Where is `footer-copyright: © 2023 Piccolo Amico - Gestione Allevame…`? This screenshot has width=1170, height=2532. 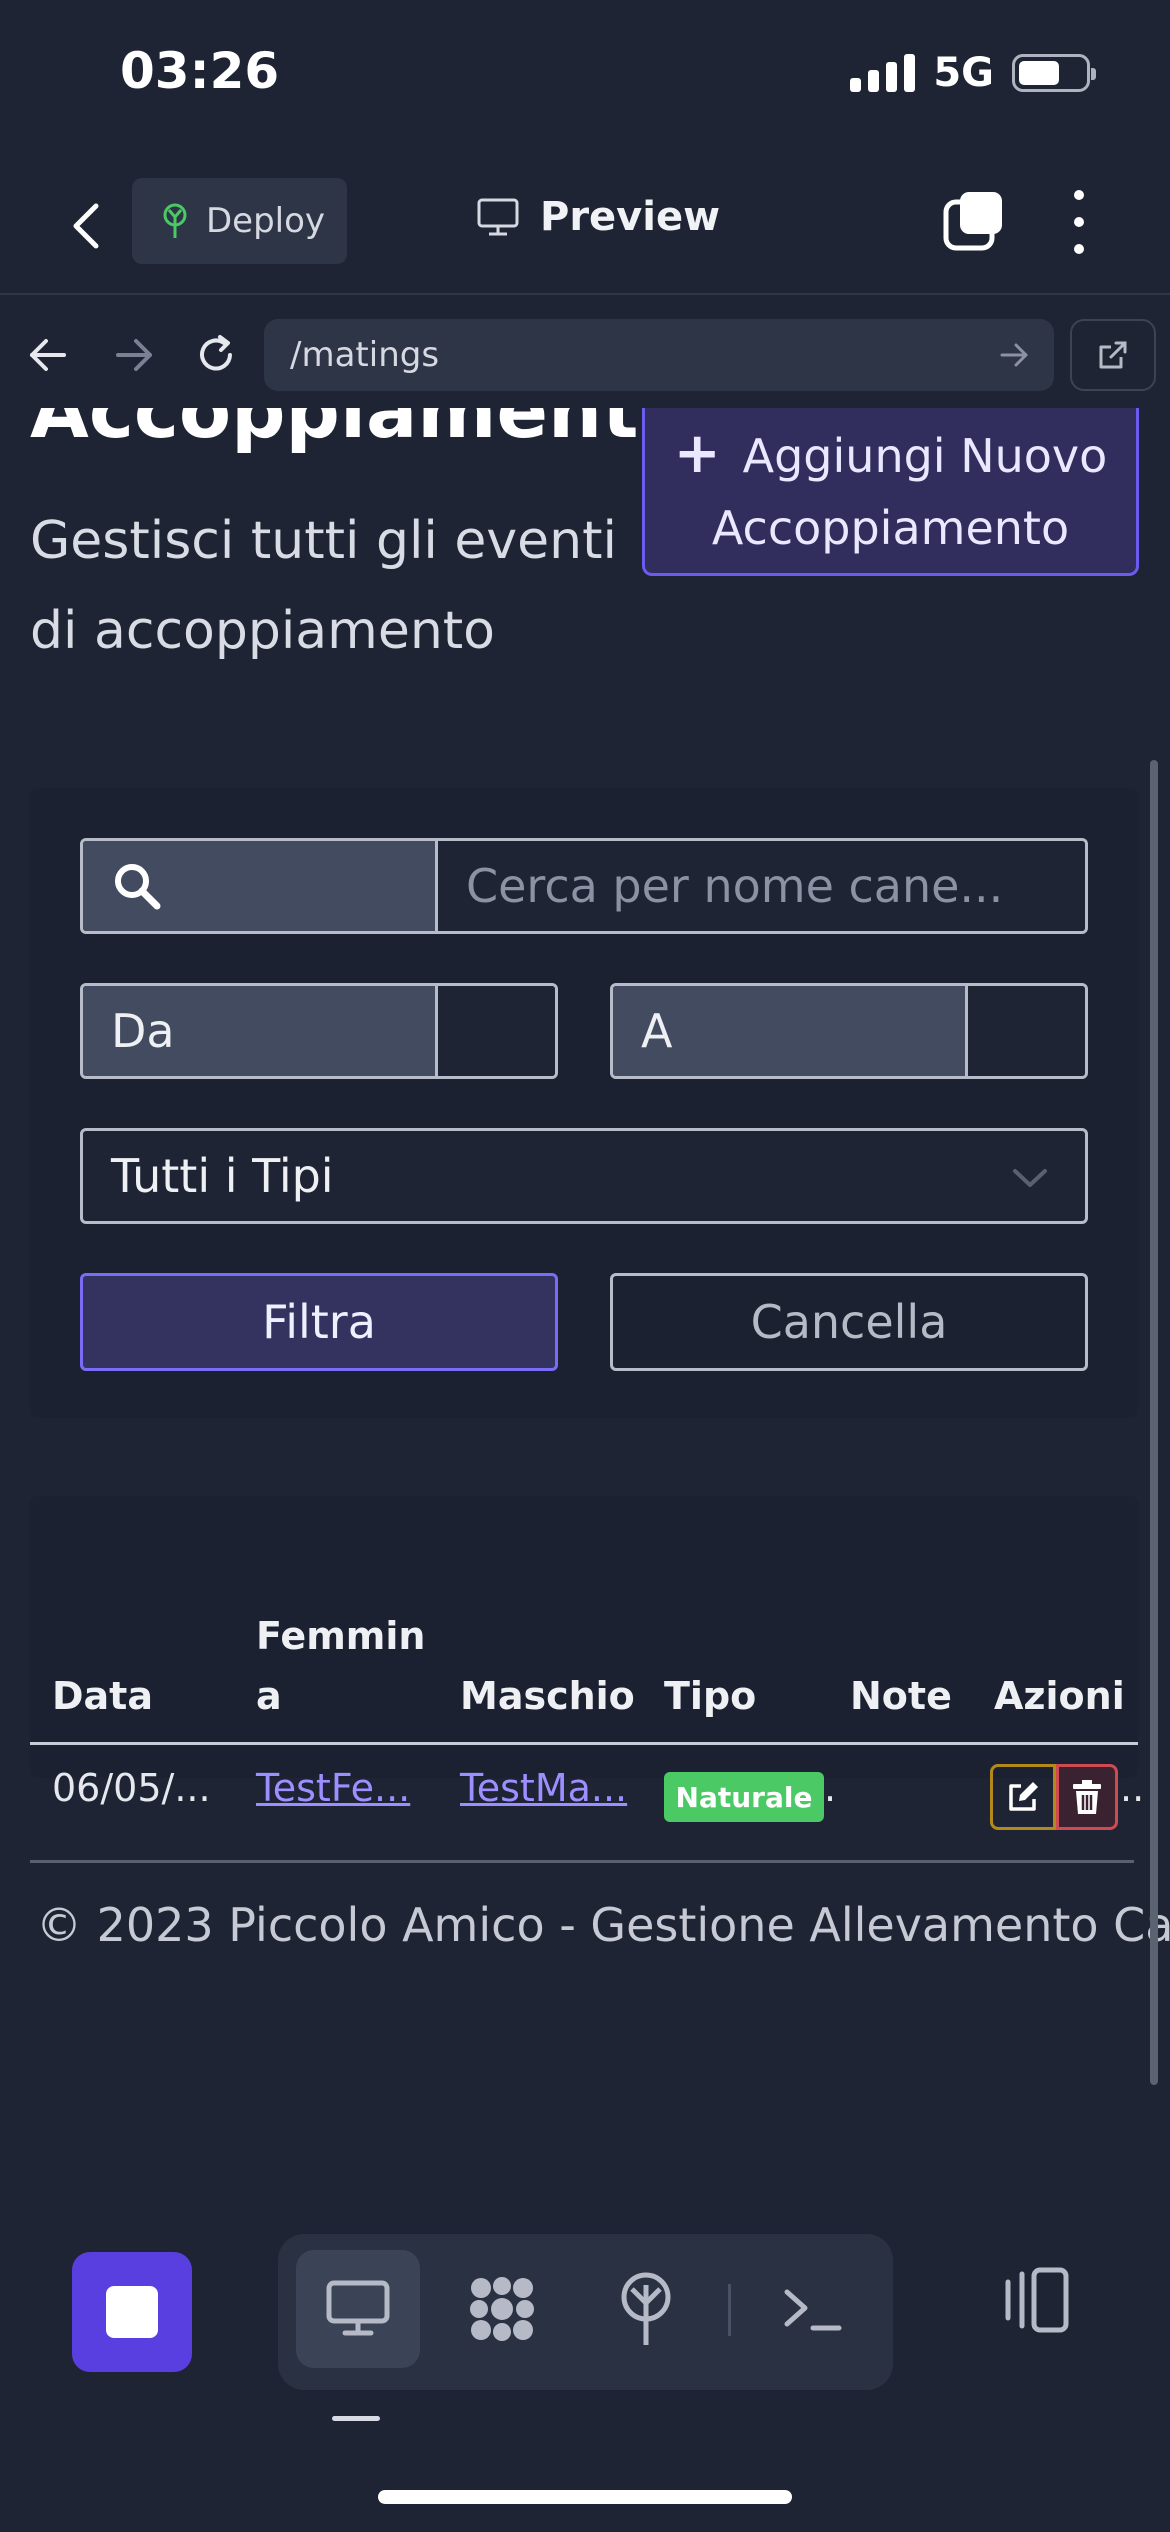 footer-copyright: © 2023 Piccolo Amico - Gestione Allevame… is located at coordinates (603, 1925).